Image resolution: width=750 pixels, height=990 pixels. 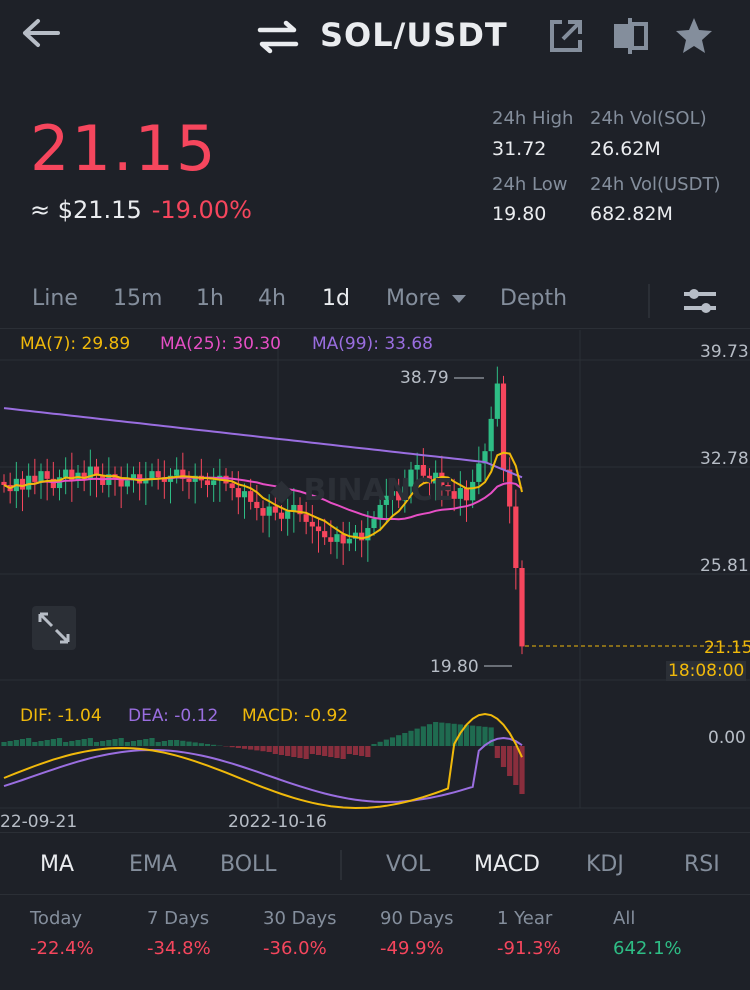 I want to click on exchange-watermark: ◆ BINANCE, so click(x=362, y=490).